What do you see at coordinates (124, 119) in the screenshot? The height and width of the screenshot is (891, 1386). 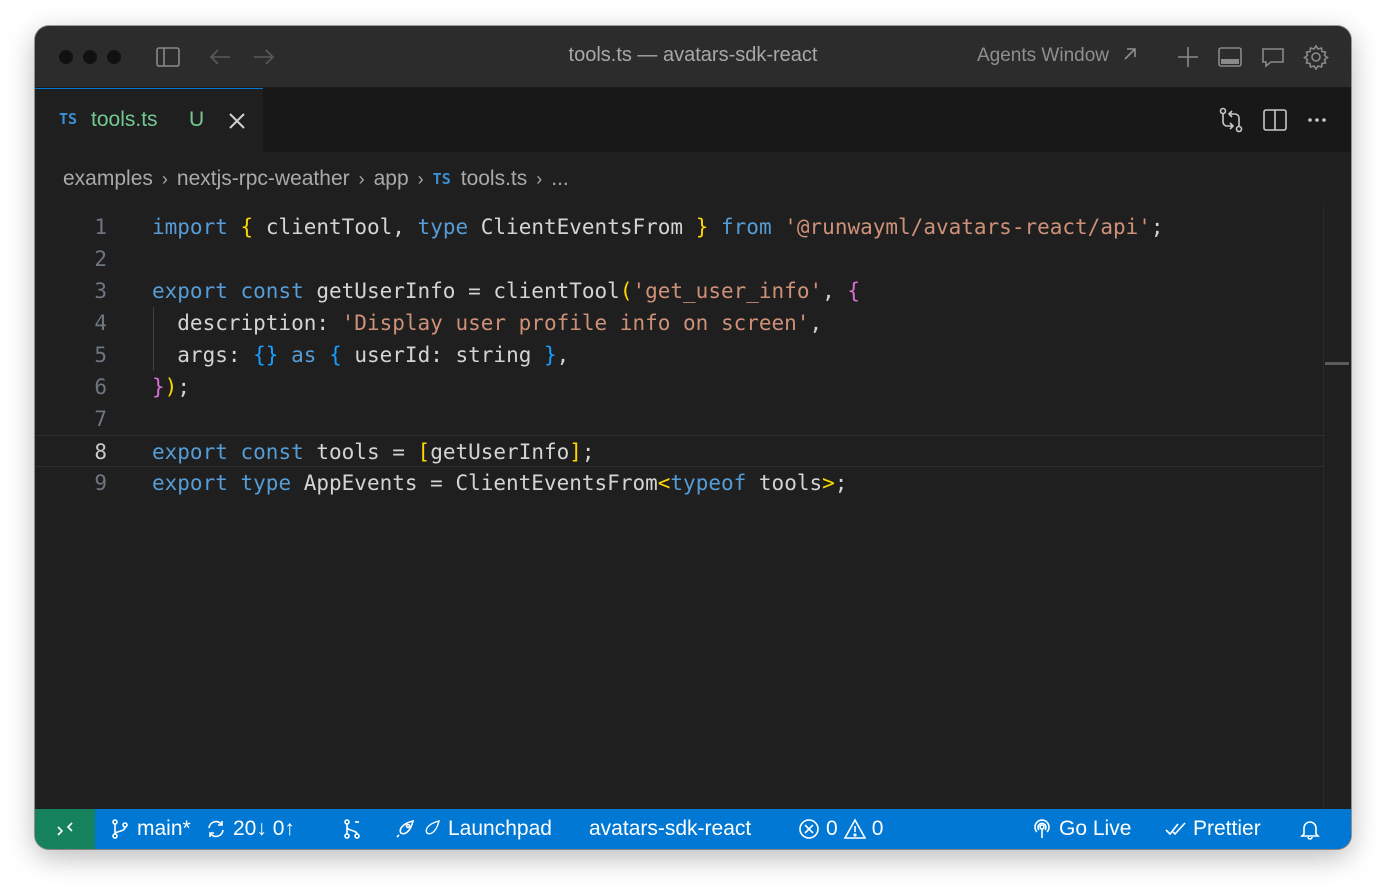 I see `tab-label: tools.ts` at bounding box center [124, 119].